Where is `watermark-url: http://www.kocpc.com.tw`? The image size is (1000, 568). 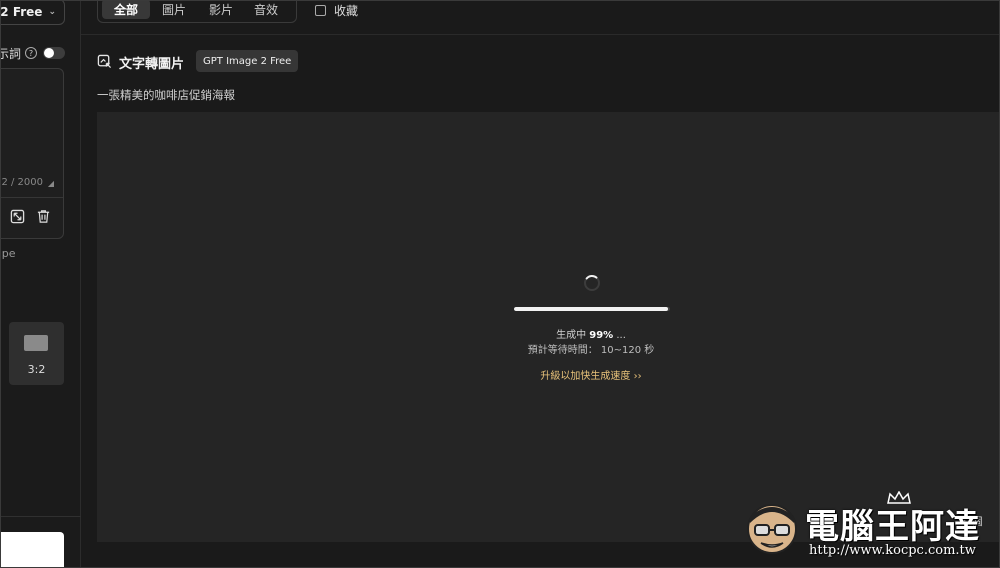 watermark-url: http://www.kocpc.com.tw is located at coordinates (892, 550).